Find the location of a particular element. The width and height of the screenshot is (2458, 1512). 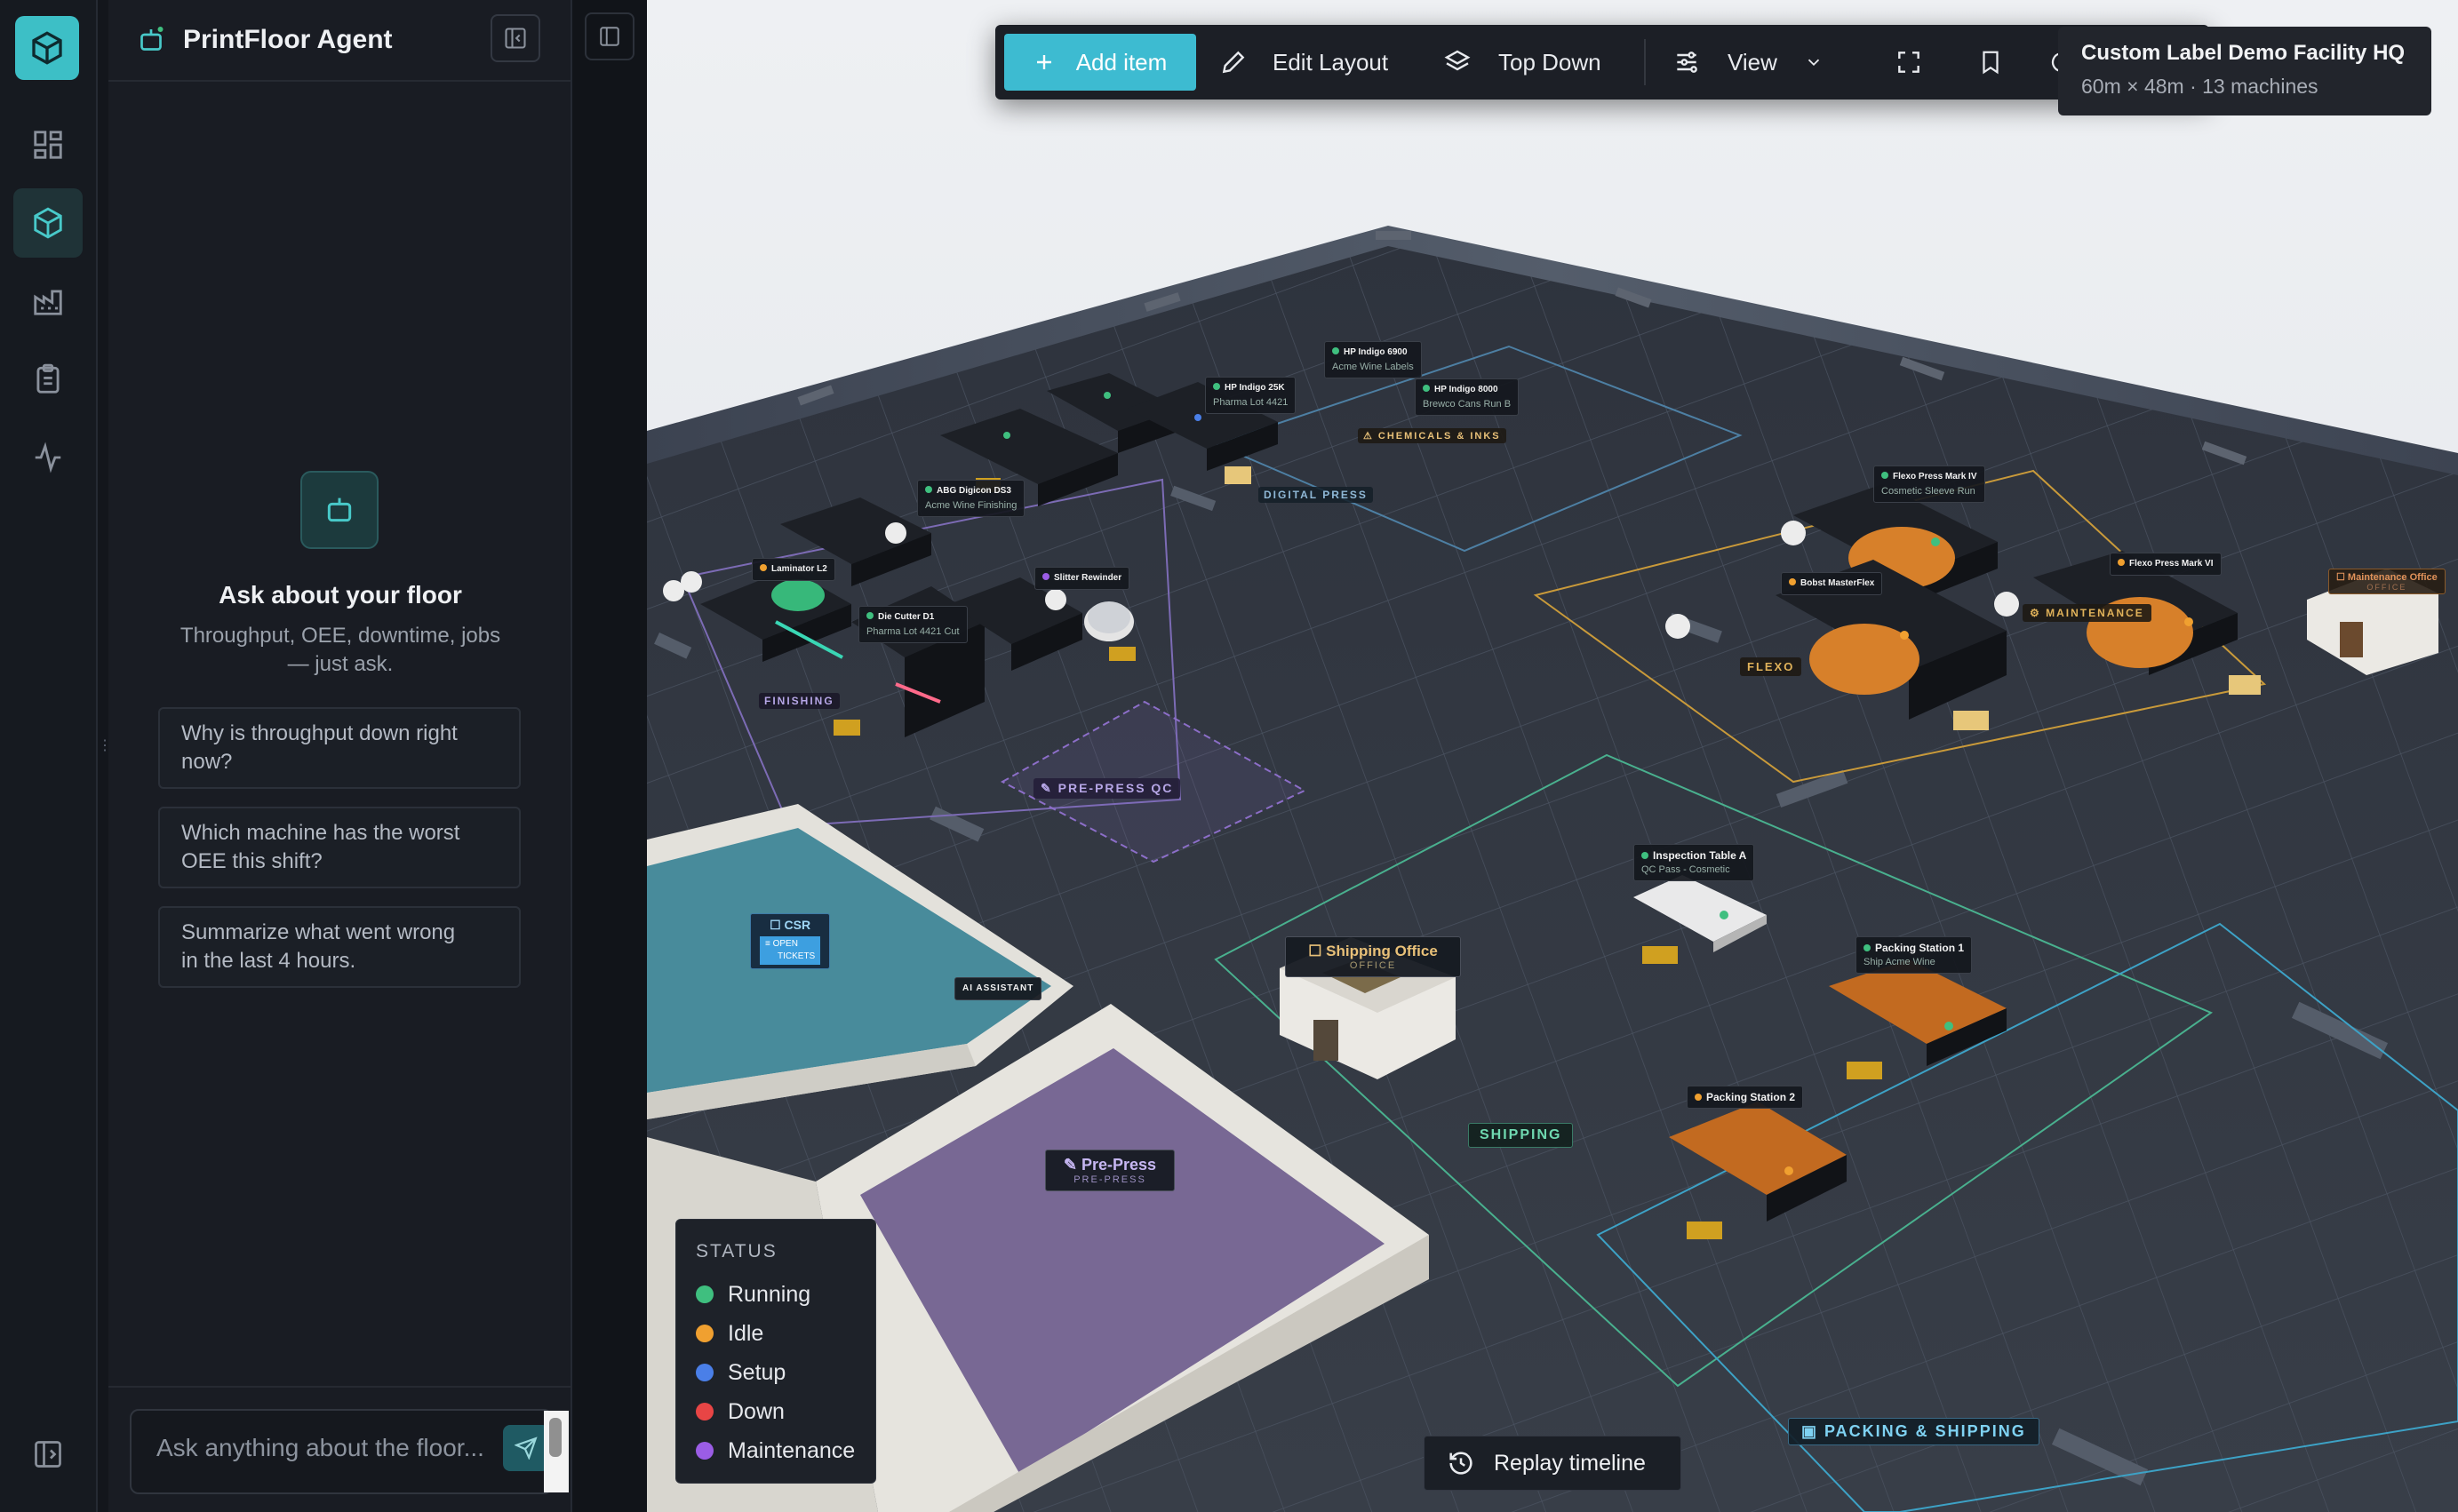

top-down-button: Top Down is located at coordinates (1522, 62).